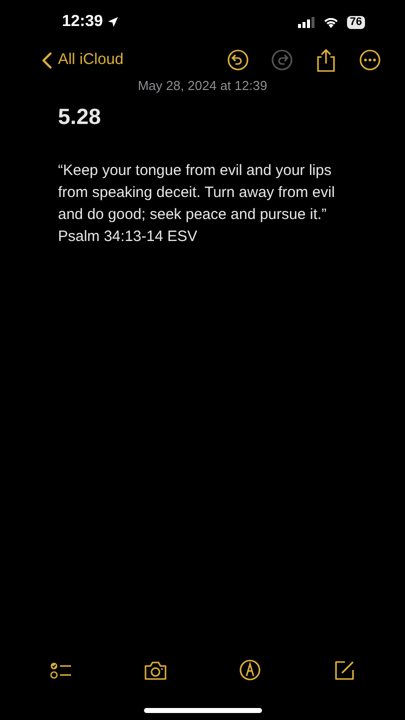 The height and width of the screenshot is (720, 405). I want to click on status-time: 12:39, so click(82, 22).